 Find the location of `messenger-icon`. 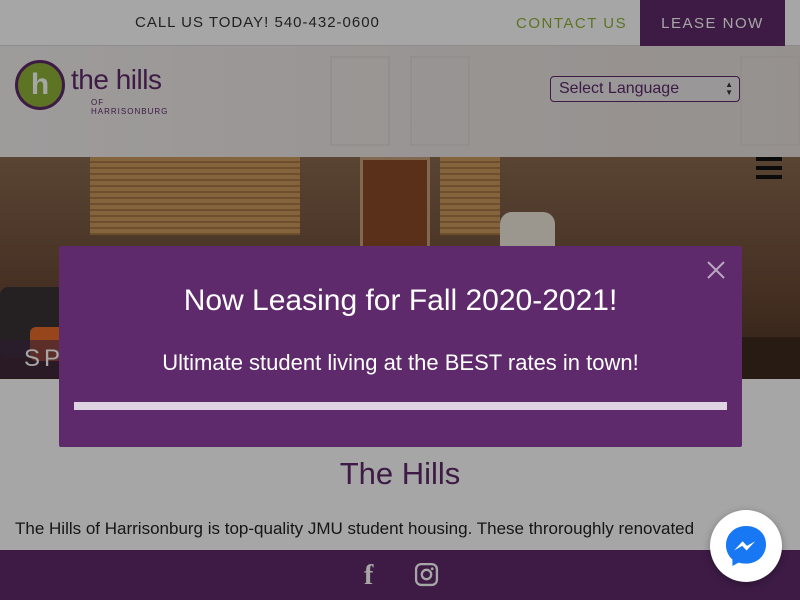

messenger-icon is located at coordinates (746, 546).